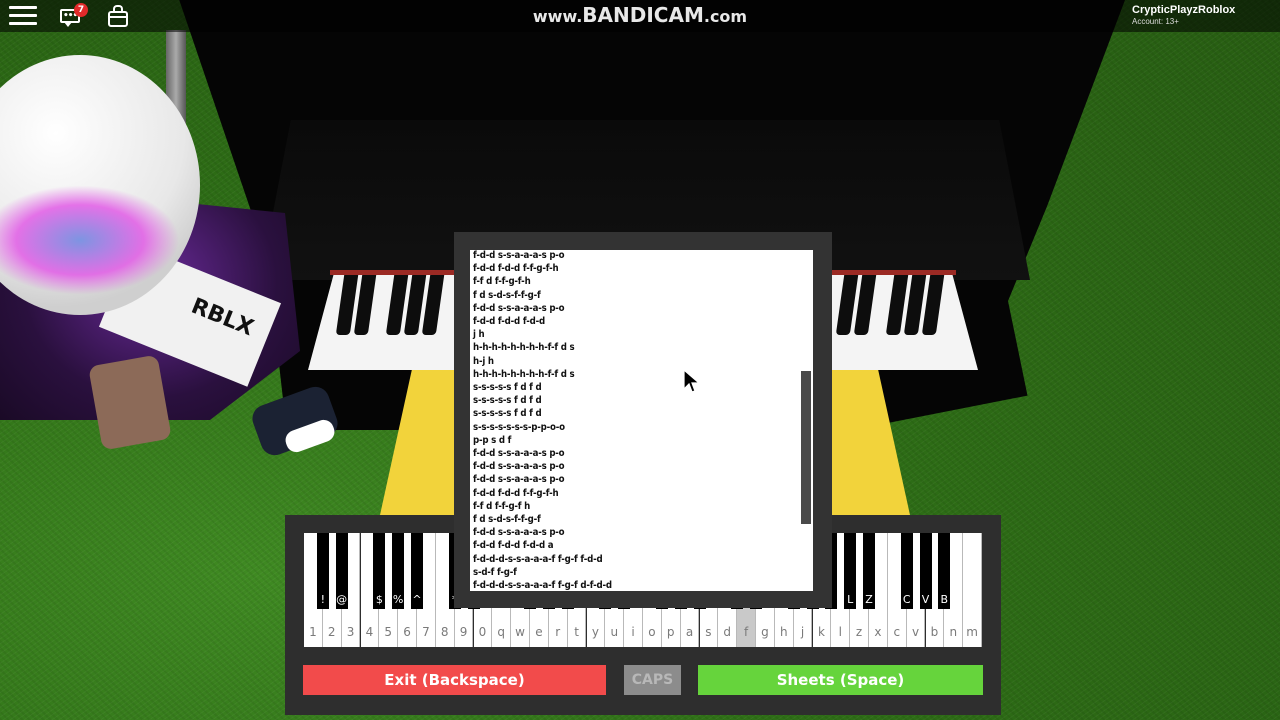 This screenshot has width=1280, height=720. I want to click on bandicam-watermark: www.BANDICAM.com, so click(640, 15).